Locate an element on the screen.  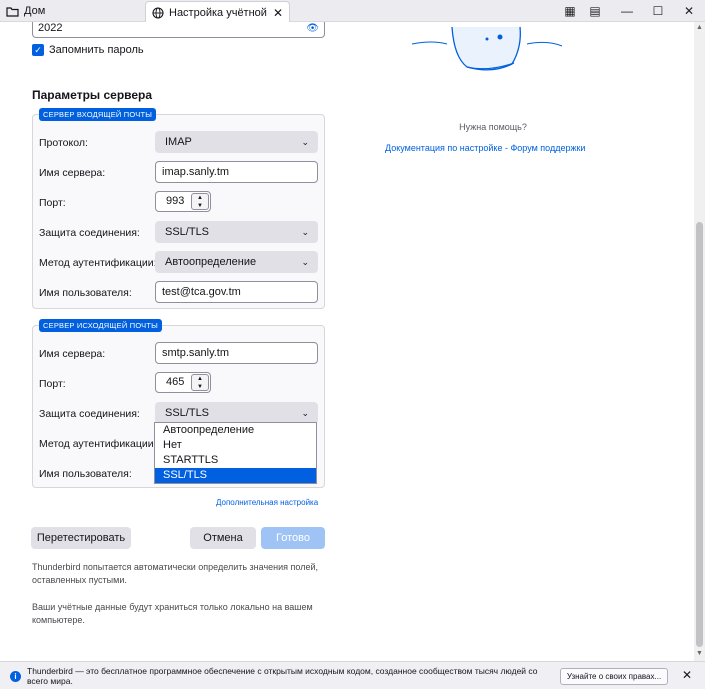
incoming-hostname-label: Имя сервера: is located at coordinates (72, 173).